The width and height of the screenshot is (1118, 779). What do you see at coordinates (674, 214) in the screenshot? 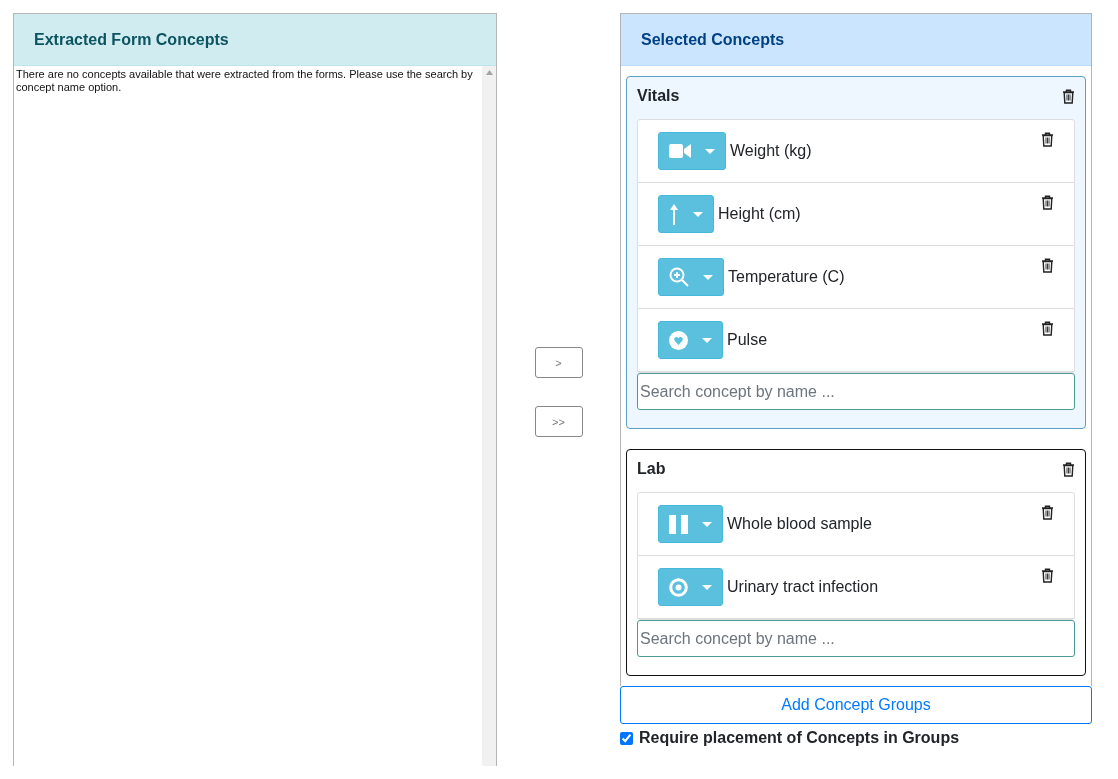
I see `up-arrow-icon` at bounding box center [674, 214].